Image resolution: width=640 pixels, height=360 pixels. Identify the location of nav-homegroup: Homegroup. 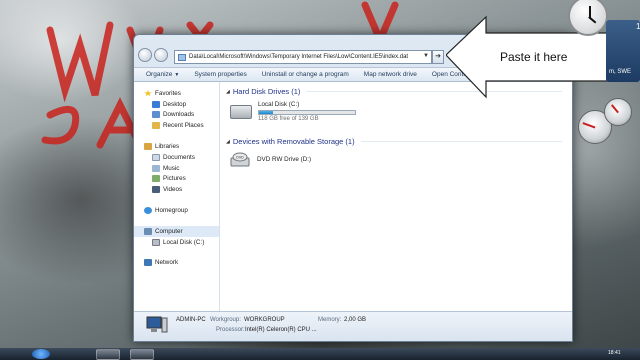
(176, 210).